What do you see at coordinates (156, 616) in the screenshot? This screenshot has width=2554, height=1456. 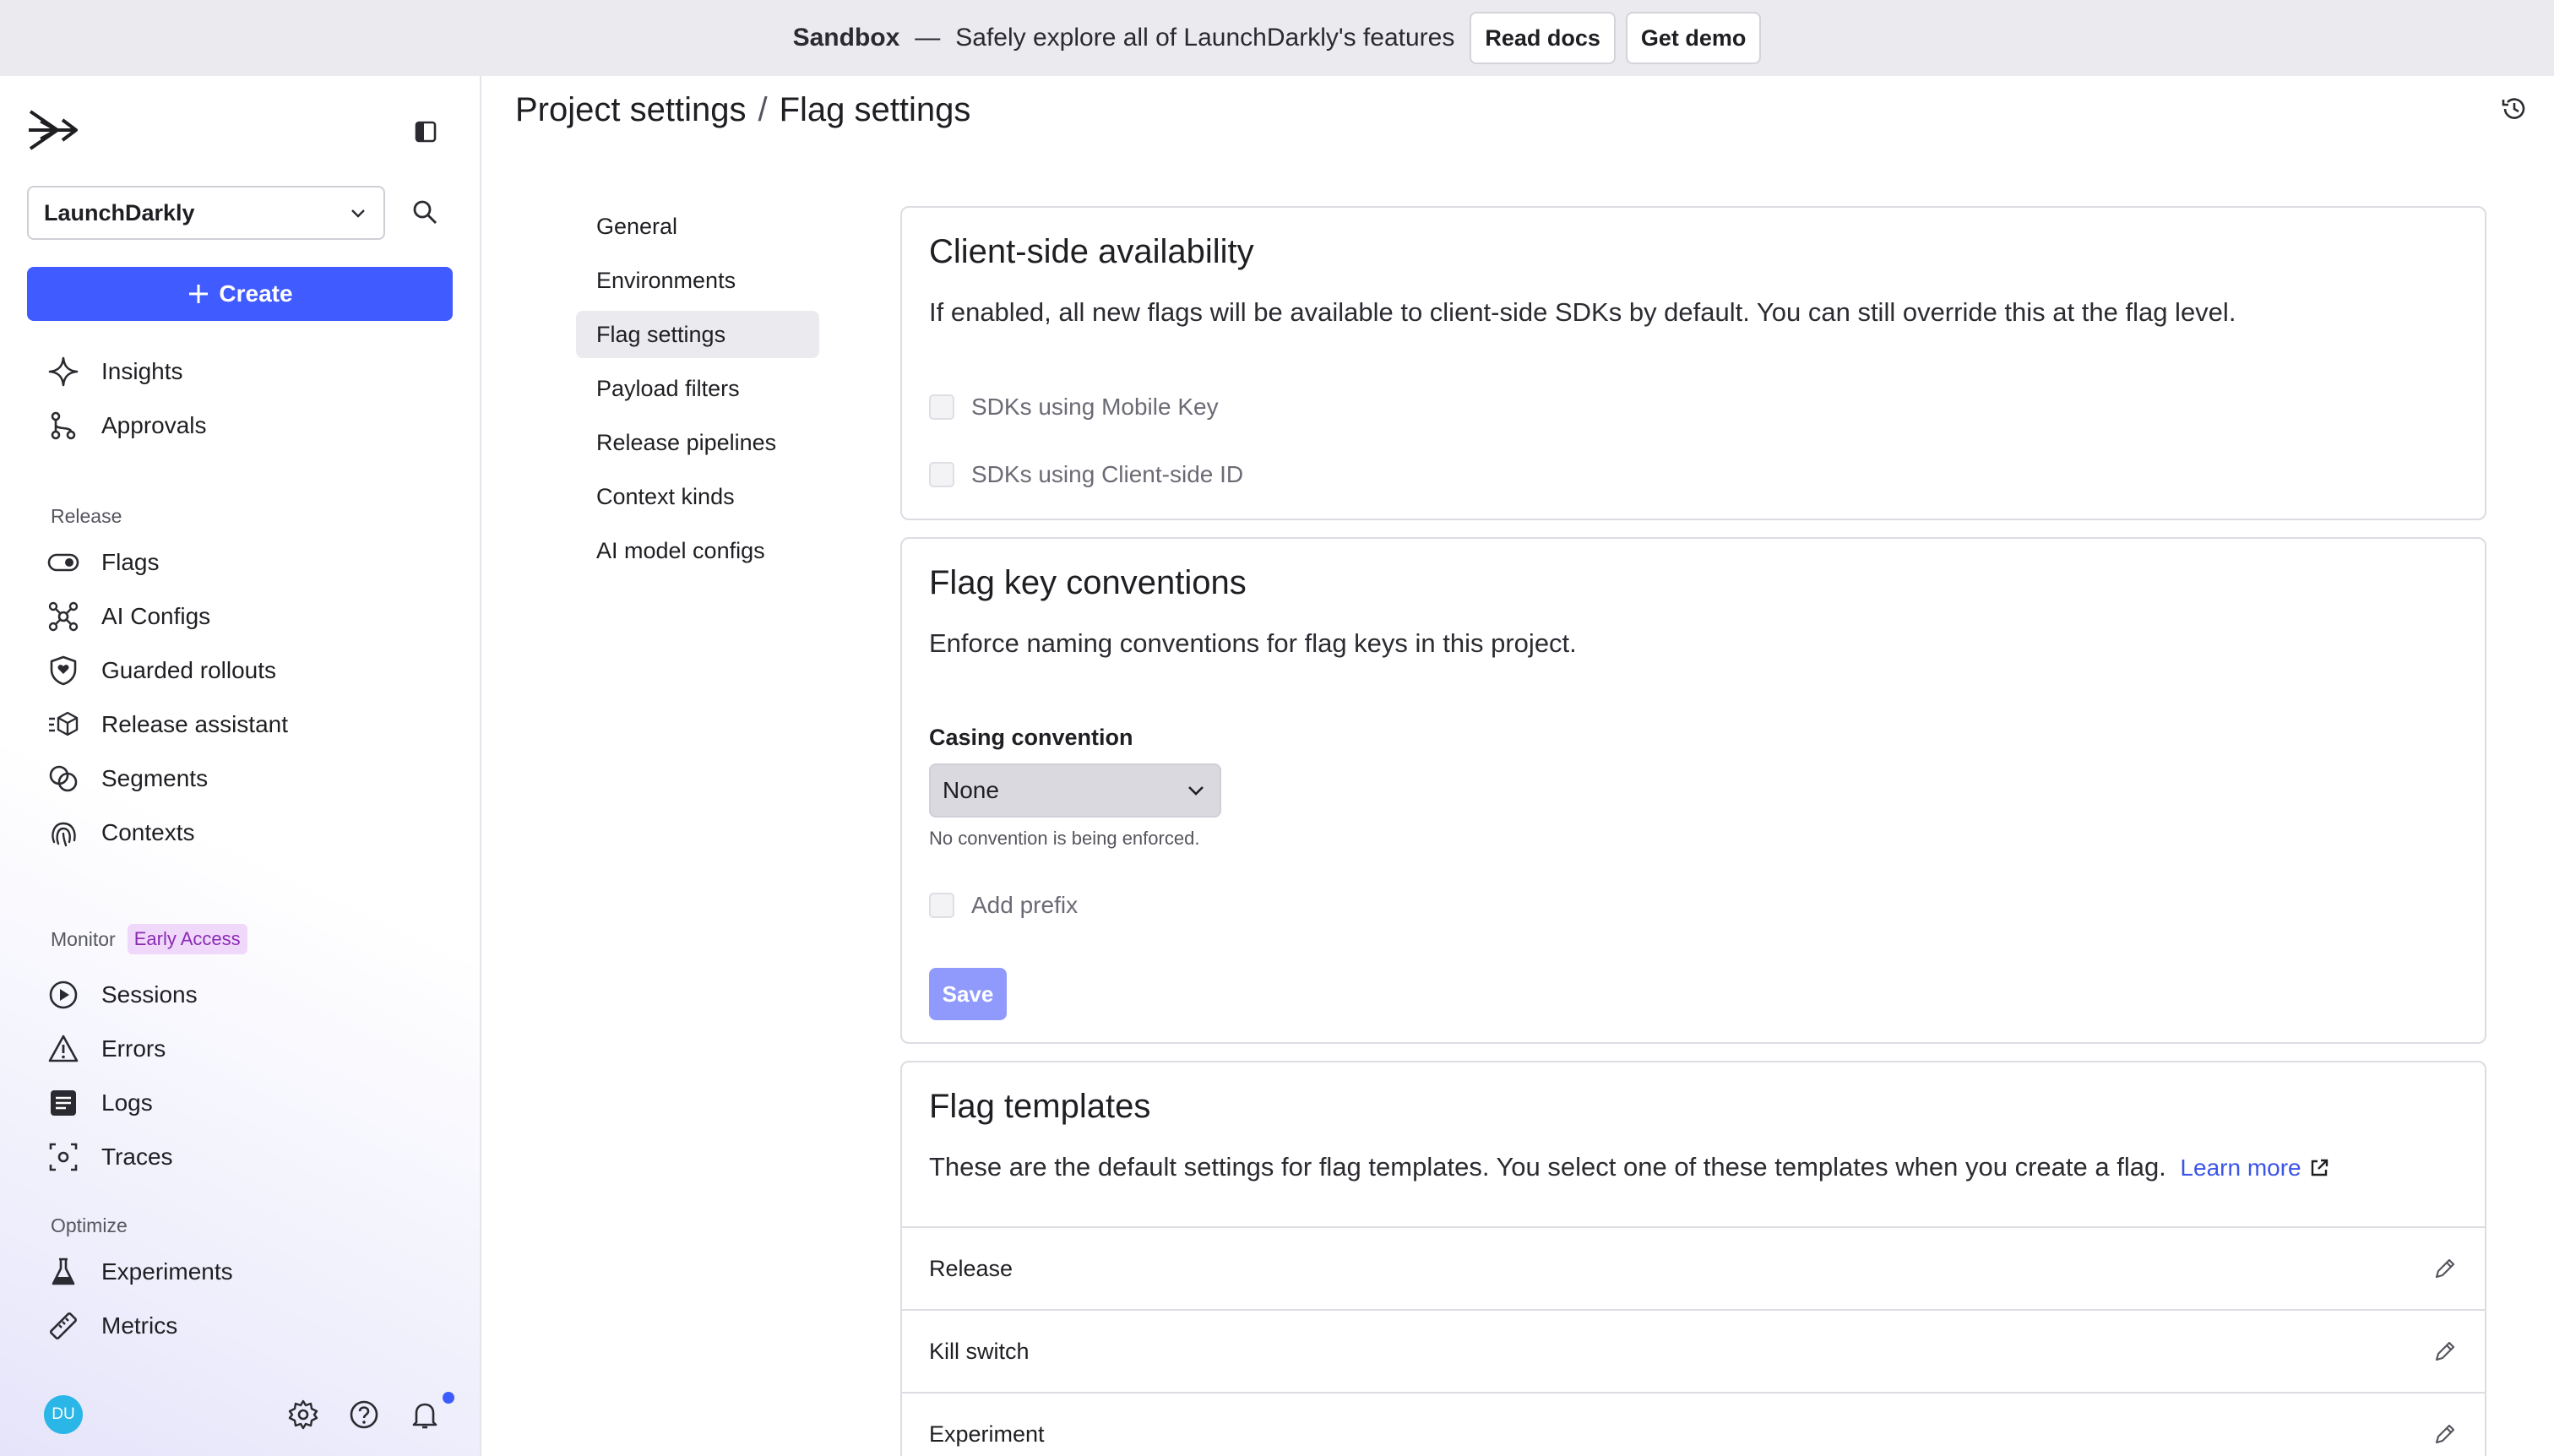 I see `sidebar-item-label: AI Configs` at bounding box center [156, 616].